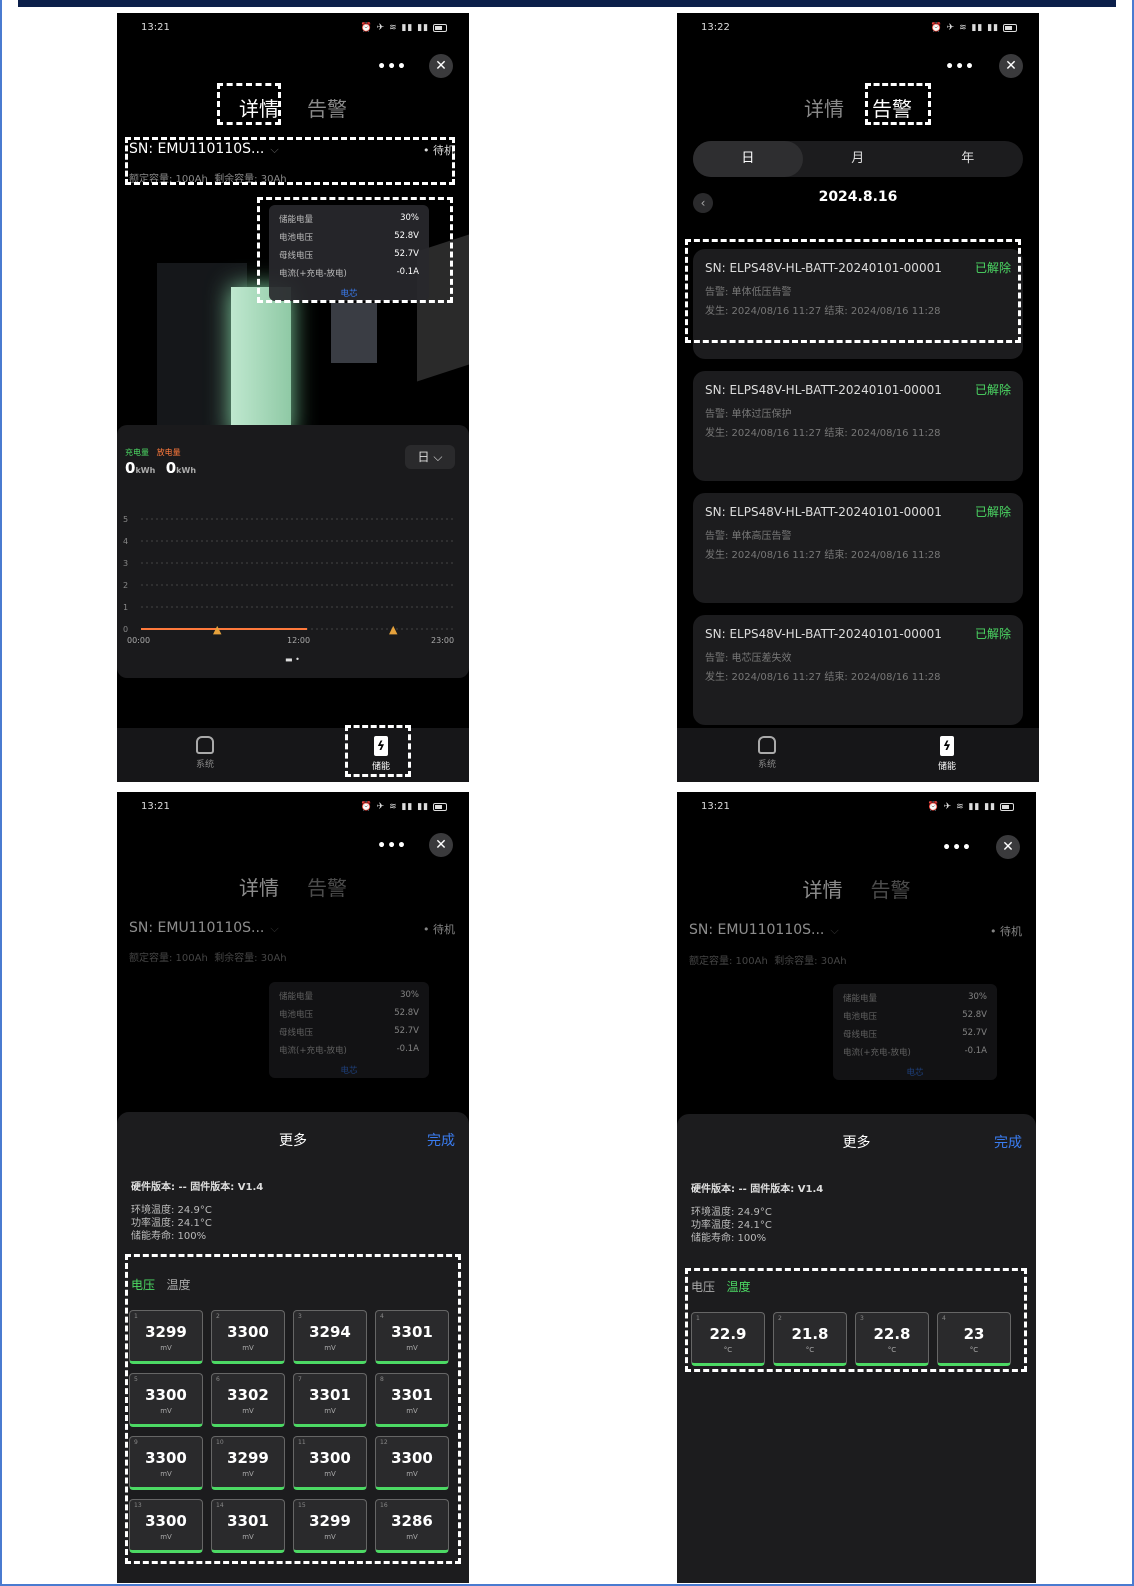 This screenshot has width=1134, height=1586. Describe the element at coordinates (292, 659) in the screenshot. I see `pager-dots: ▬ •` at that location.